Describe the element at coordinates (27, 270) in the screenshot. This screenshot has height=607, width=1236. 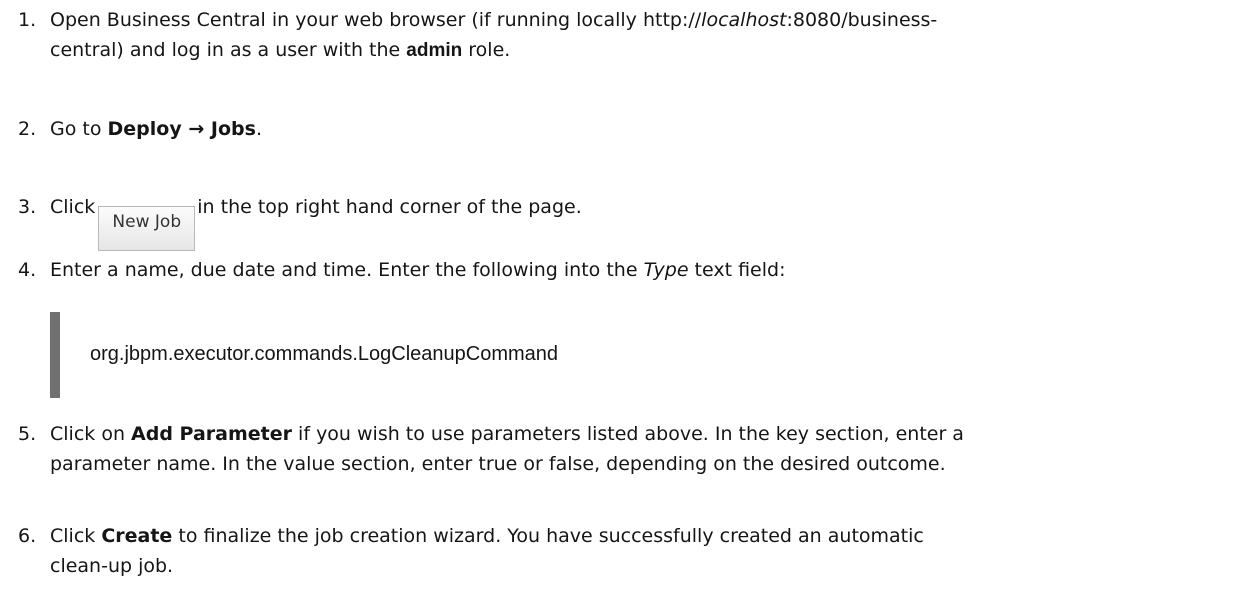
I see `step-number: 4.` at that location.